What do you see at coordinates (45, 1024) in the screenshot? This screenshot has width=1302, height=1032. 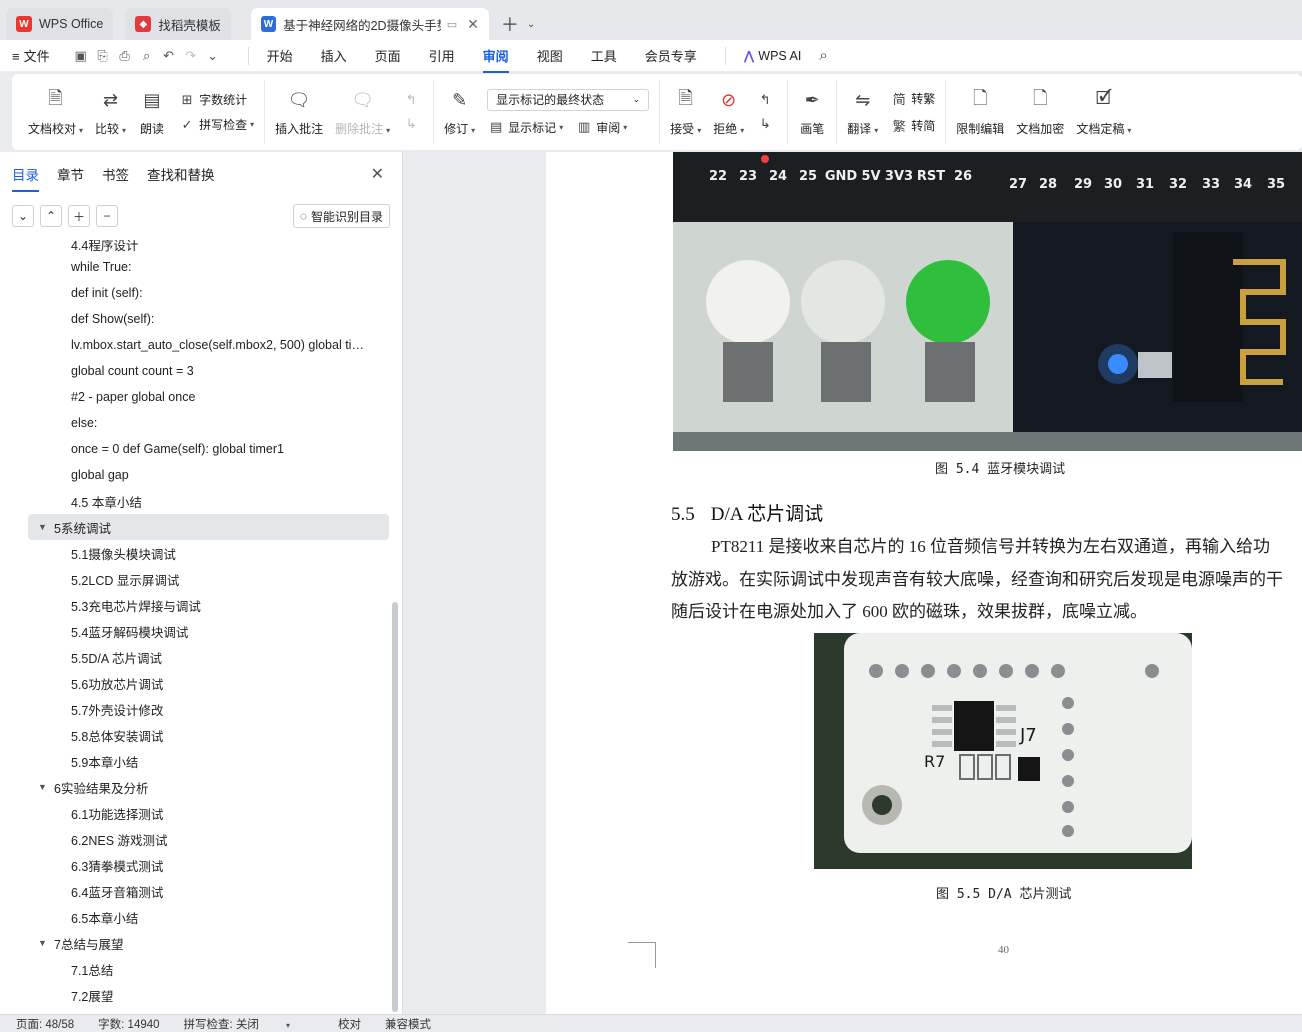 I see `page-indicator: 页面: 48/58` at bounding box center [45, 1024].